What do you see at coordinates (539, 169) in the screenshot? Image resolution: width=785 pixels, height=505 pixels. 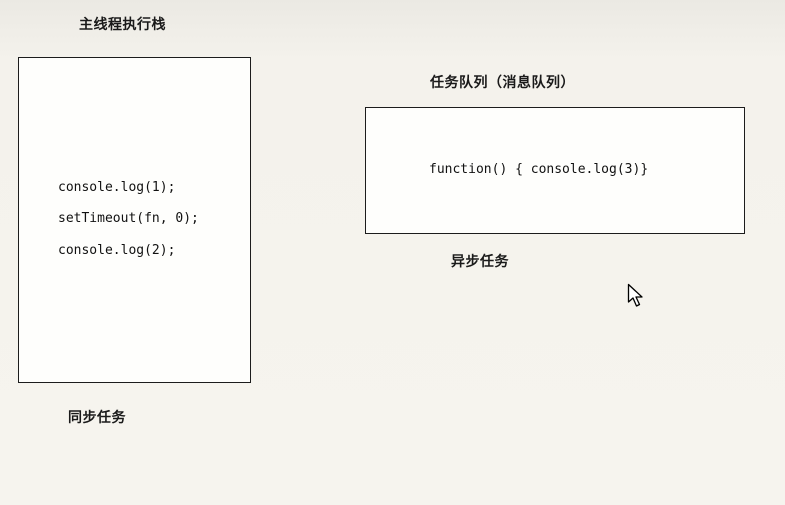 I see `queue-callback: function() { console.log(3)}` at bounding box center [539, 169].